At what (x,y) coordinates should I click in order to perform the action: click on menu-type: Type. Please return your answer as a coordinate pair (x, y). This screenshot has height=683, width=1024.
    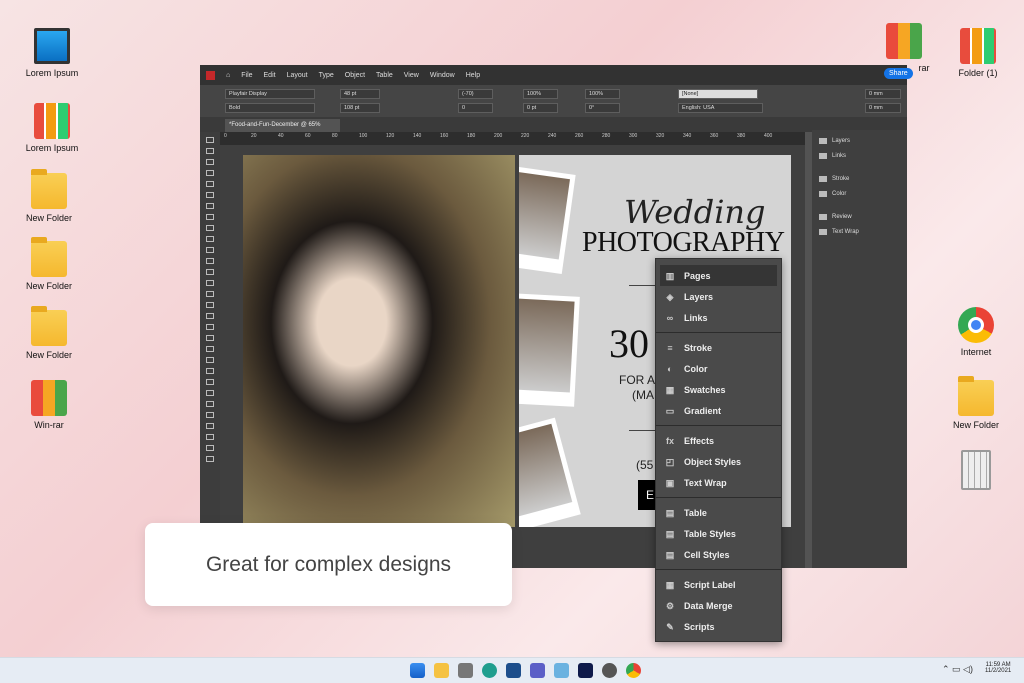
    Looking at the image, I should click on (326, 75).